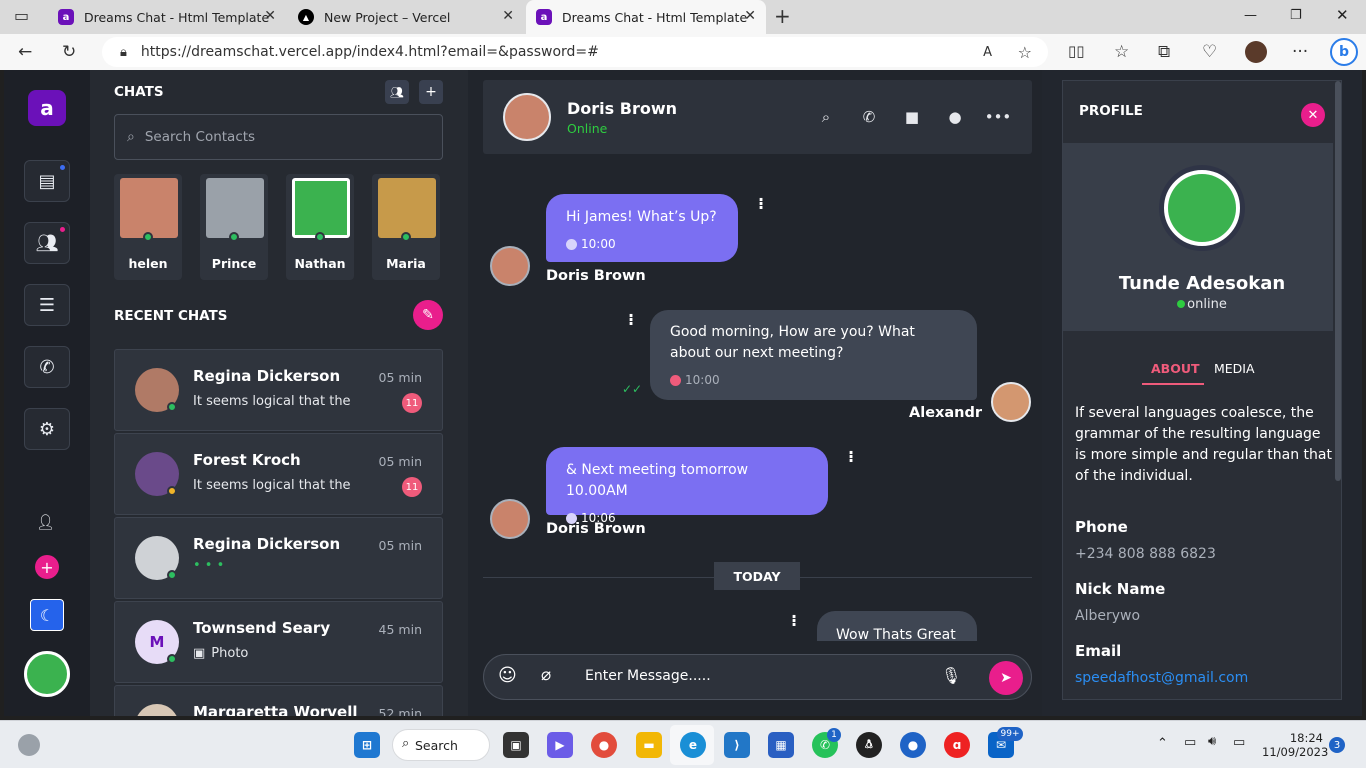 This screenshot has height=768, width=1366. Describe the element at coordinates (527, 117) in the screenshot. I see `contact-avatar` at that location.